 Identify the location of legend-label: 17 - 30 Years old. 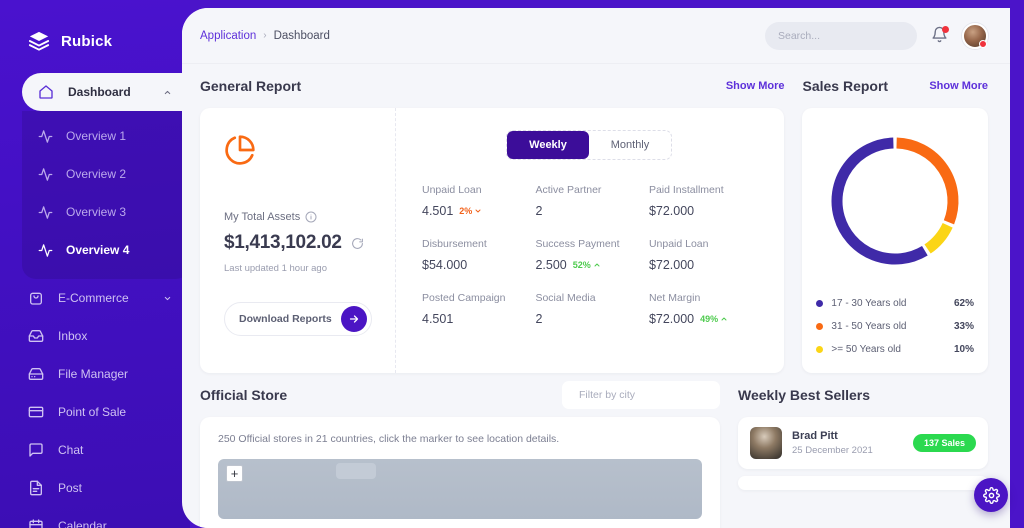
(869, 303).